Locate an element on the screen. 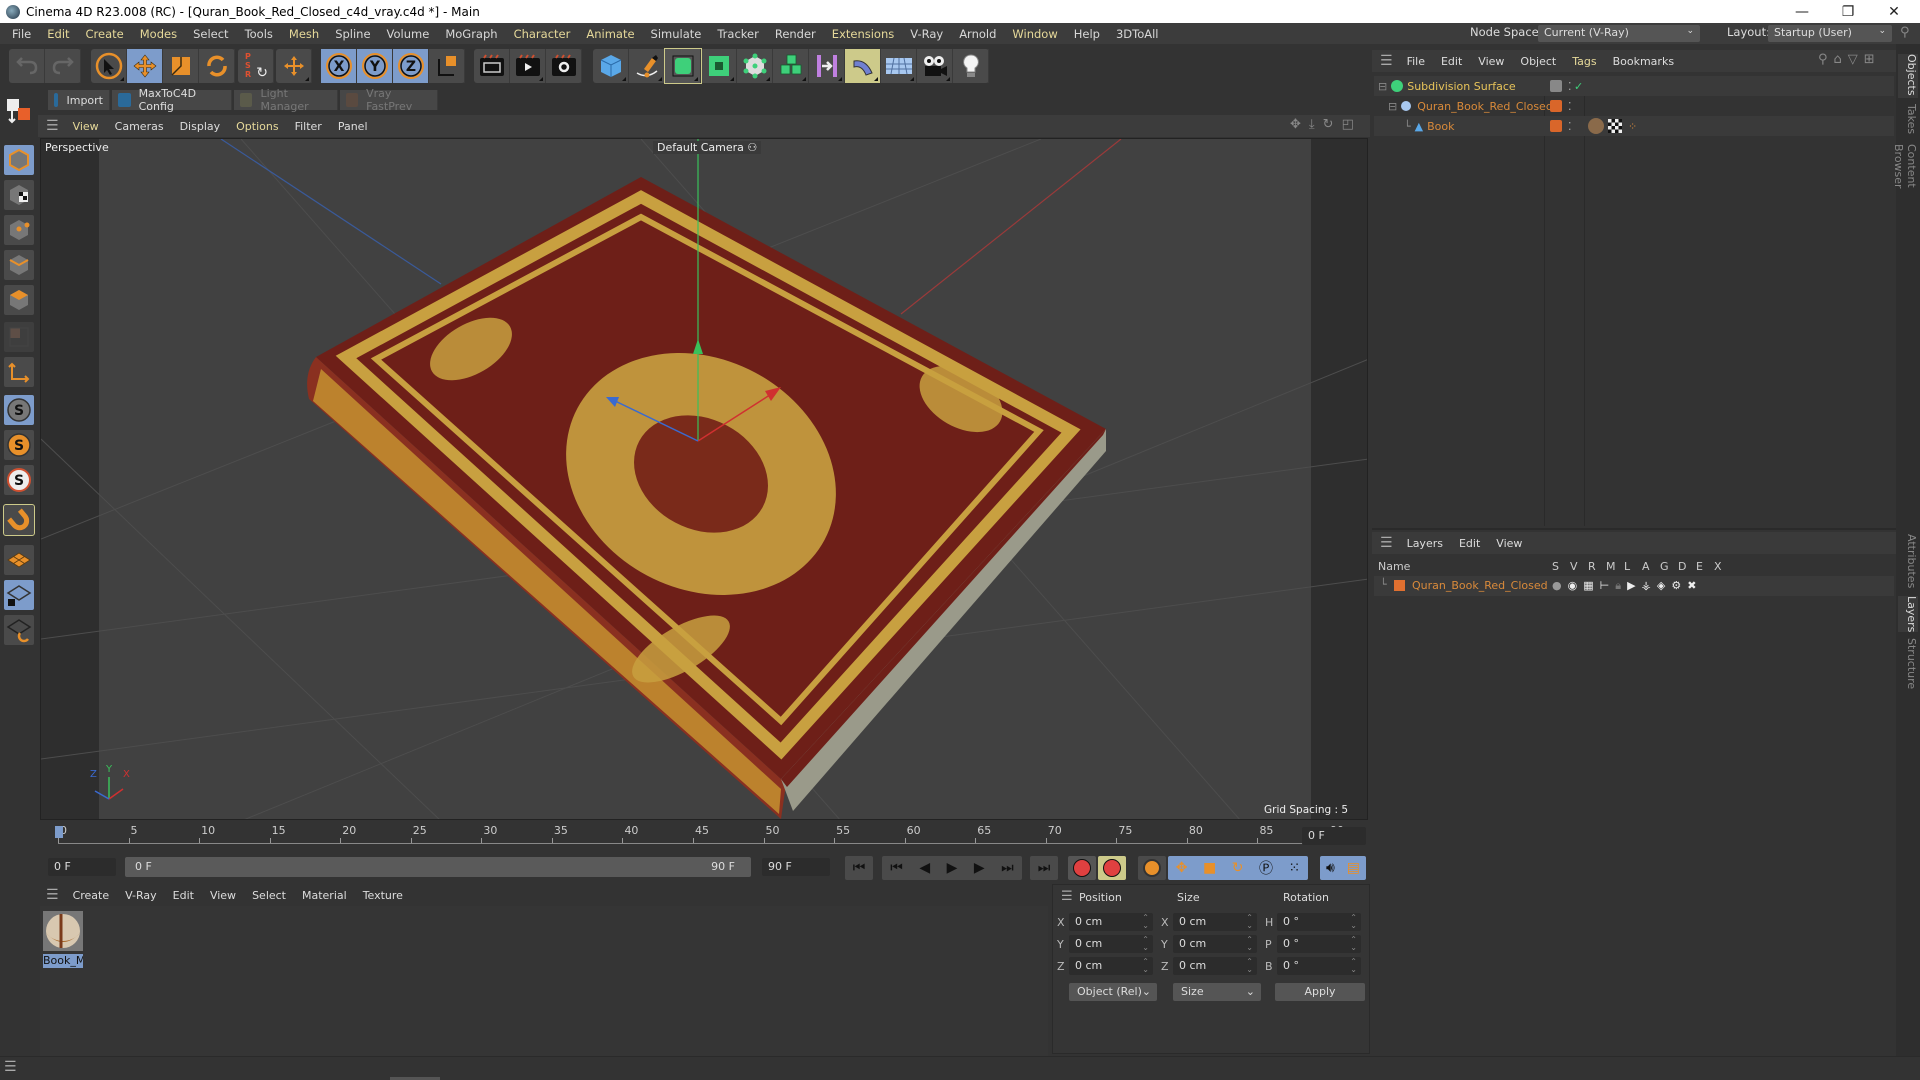  y-axis-icon: Y is located at coordinates (375, 66).